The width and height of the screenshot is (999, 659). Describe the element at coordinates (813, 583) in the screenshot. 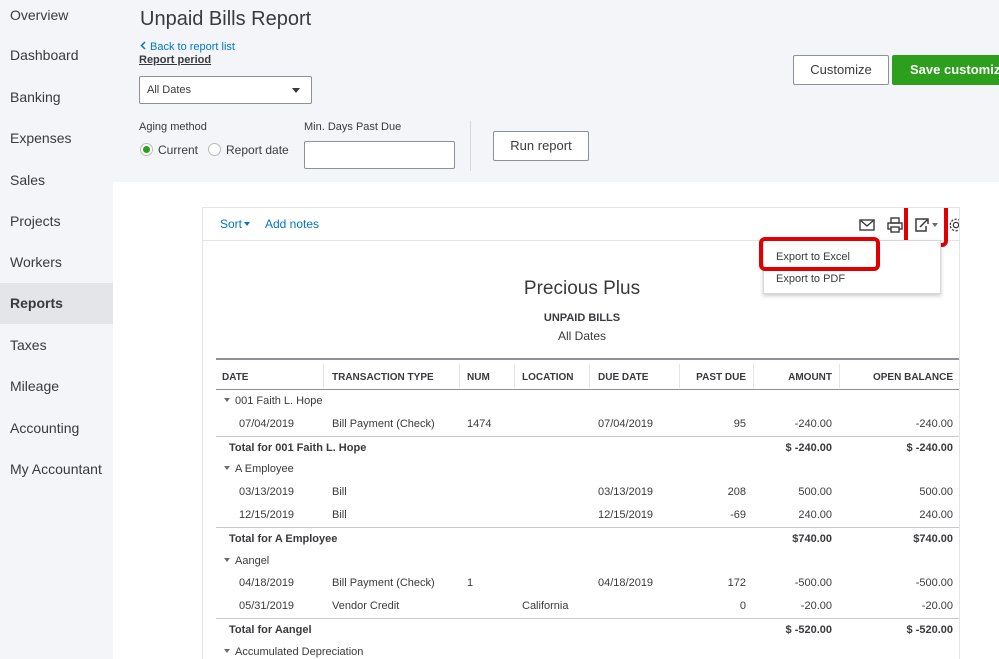

I see `cell-amount: -500.00` at that location.